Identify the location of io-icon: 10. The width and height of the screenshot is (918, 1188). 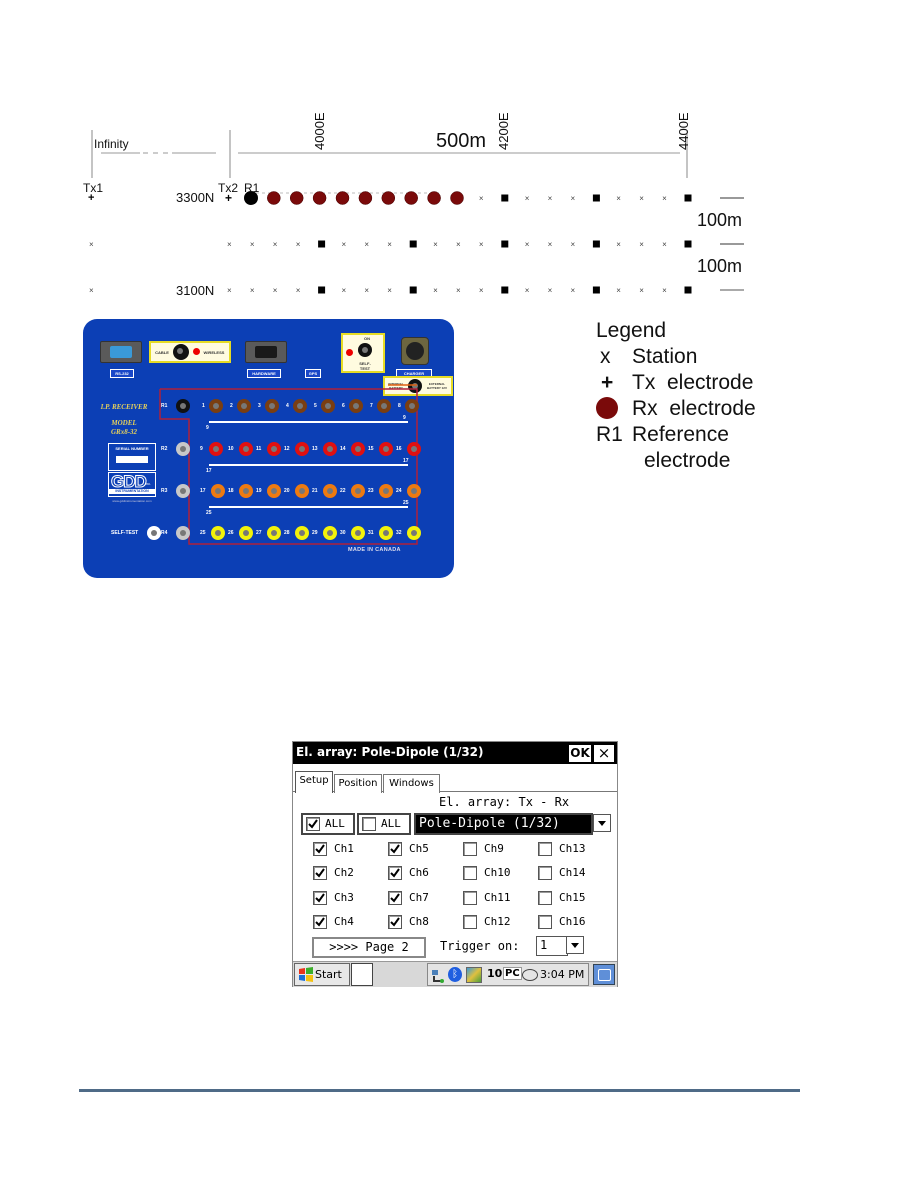
(494, 973).